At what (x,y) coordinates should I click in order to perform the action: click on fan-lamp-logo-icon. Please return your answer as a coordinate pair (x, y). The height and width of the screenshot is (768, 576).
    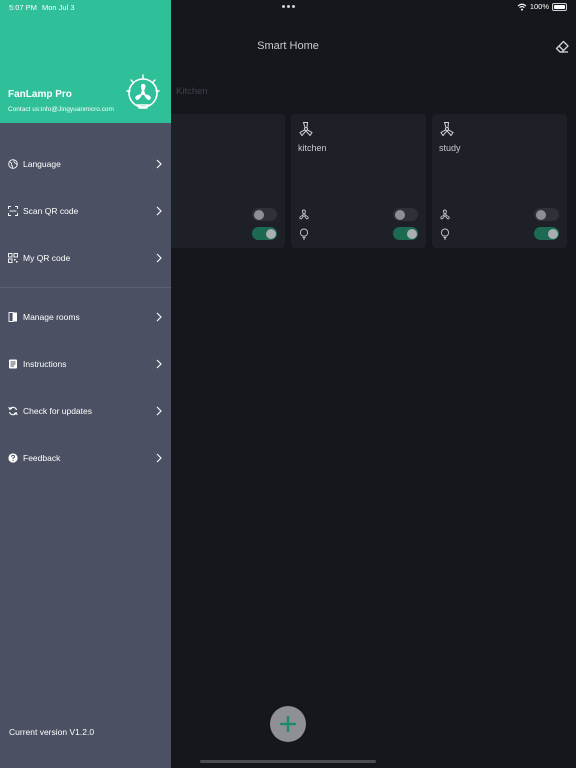
    Looking at the image, I should click on (143, 91).